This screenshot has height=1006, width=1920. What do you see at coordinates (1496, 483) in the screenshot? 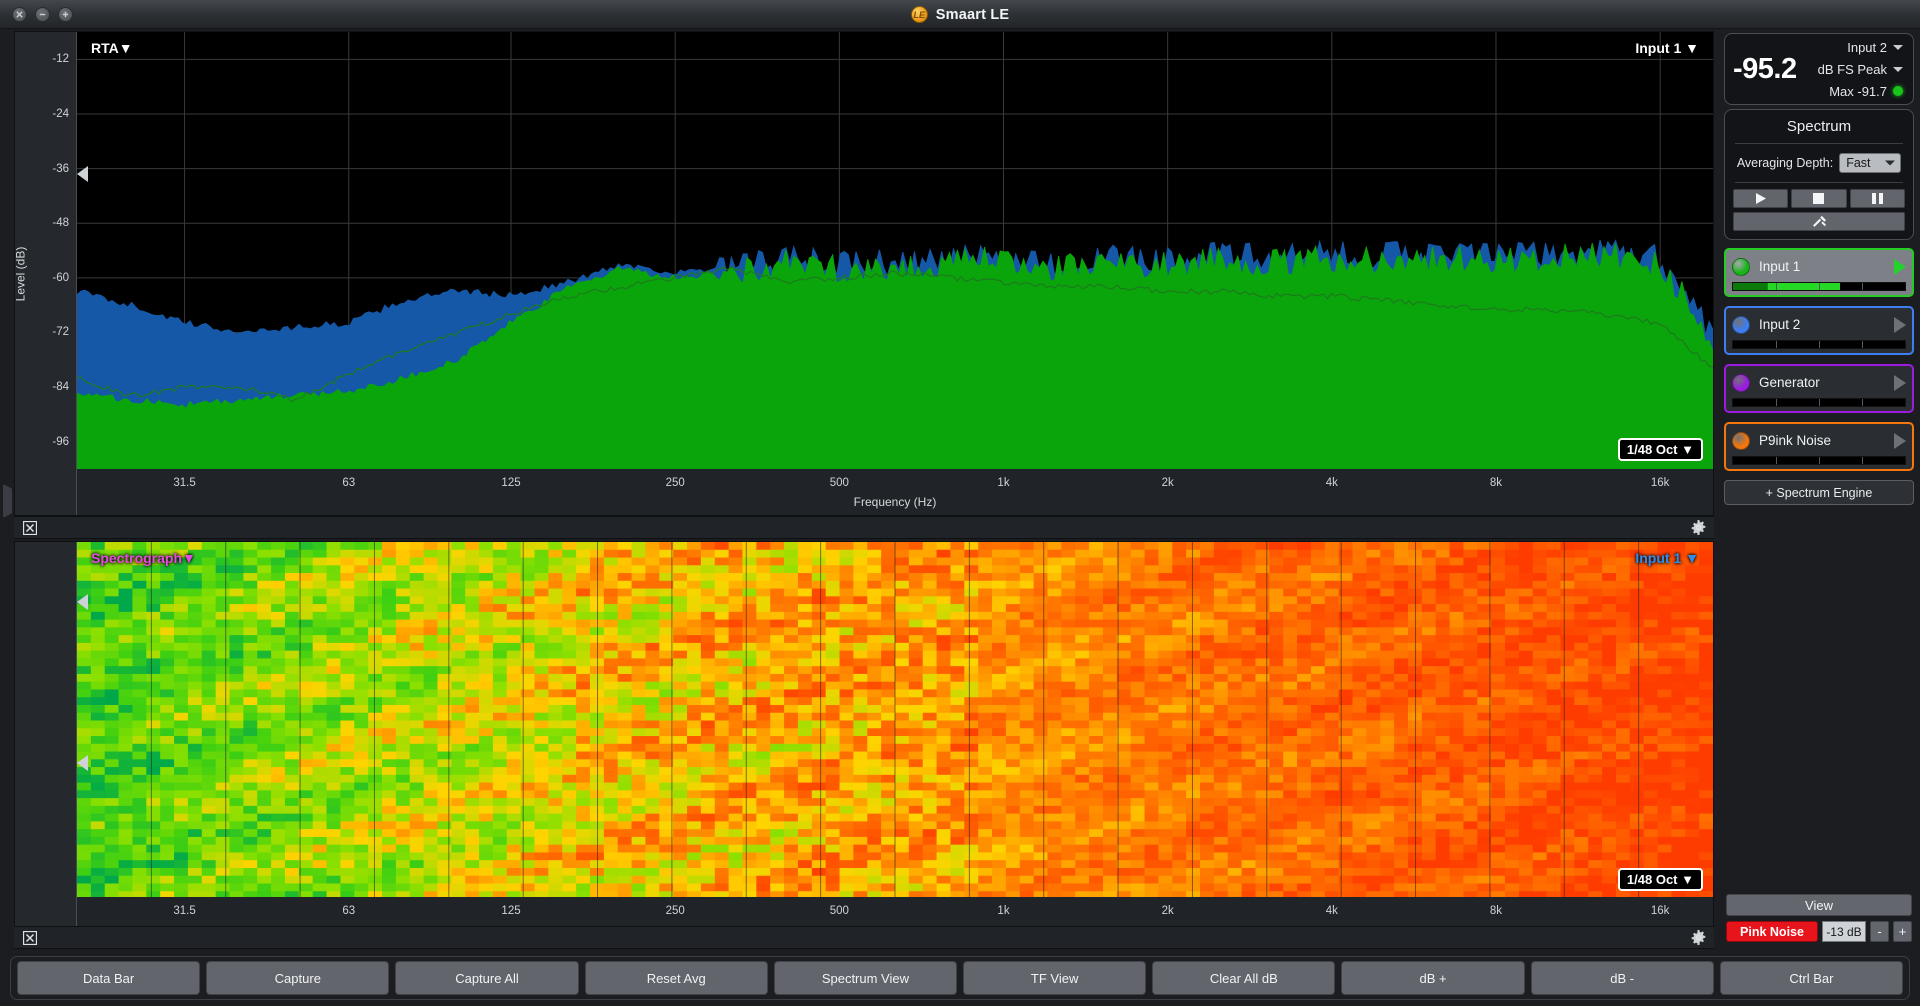
I see `x-tick: 8k` at bounding box center [1496, 483].